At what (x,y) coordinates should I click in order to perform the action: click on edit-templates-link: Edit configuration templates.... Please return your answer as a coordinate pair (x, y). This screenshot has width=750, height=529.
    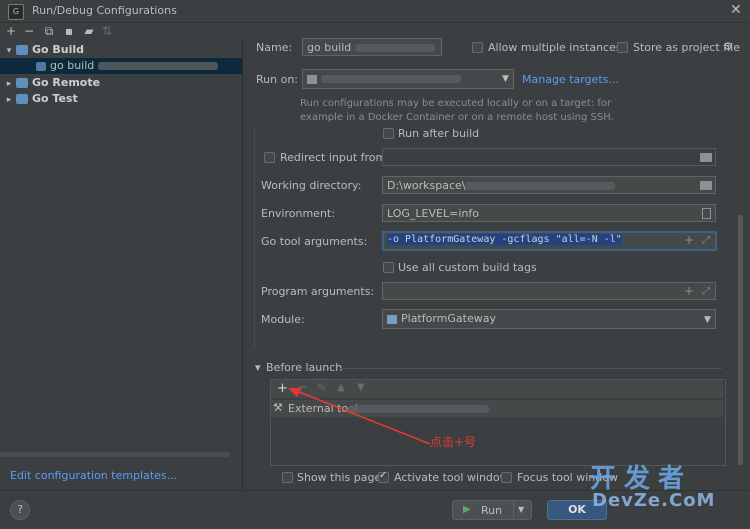
    Looking at the image, I should click on (93, 475).